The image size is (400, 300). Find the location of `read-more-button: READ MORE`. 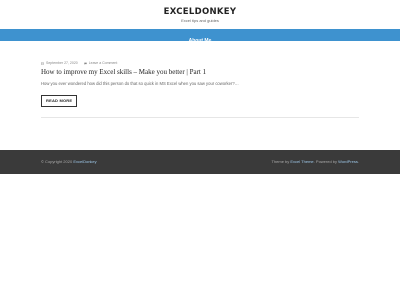

read-more-button: READ MORE is located at coordinates (59, 101).